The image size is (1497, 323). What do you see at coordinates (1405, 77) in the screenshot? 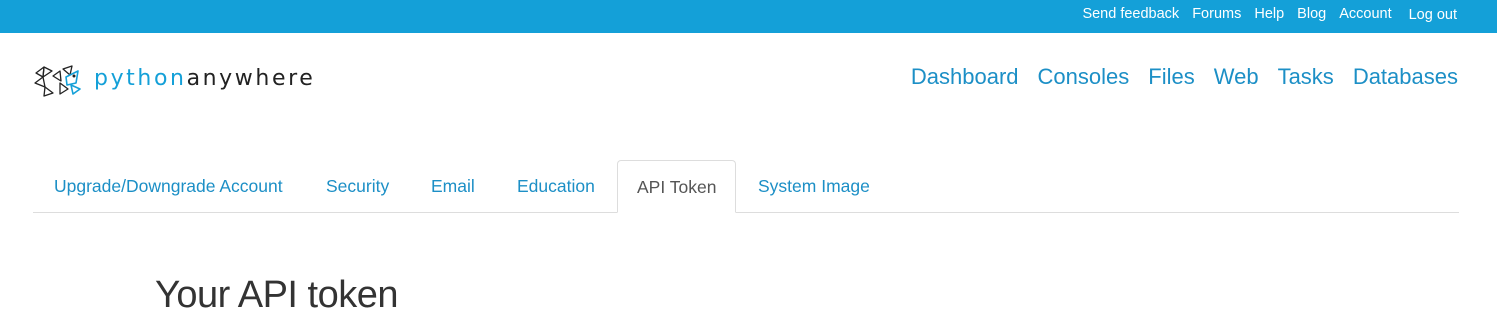
I see `nav-databases: Databases` at bounding box center [1405, 77].